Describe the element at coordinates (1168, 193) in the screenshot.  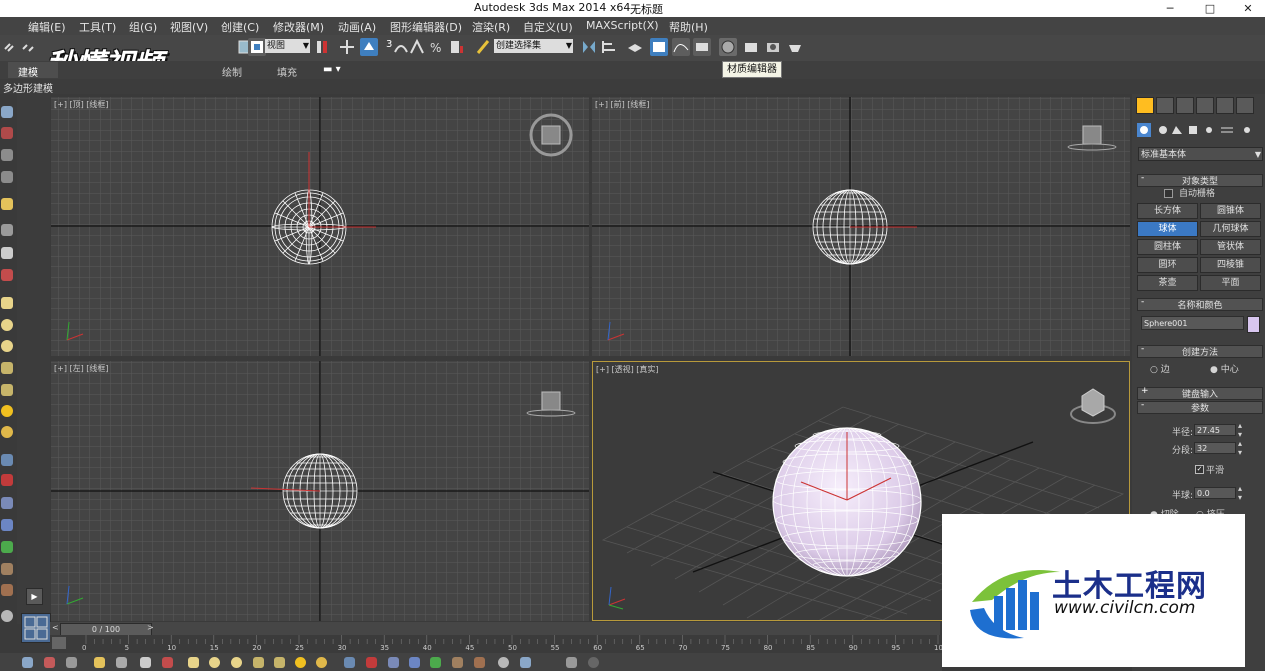
I see `autogrid-checkbox` at that location.